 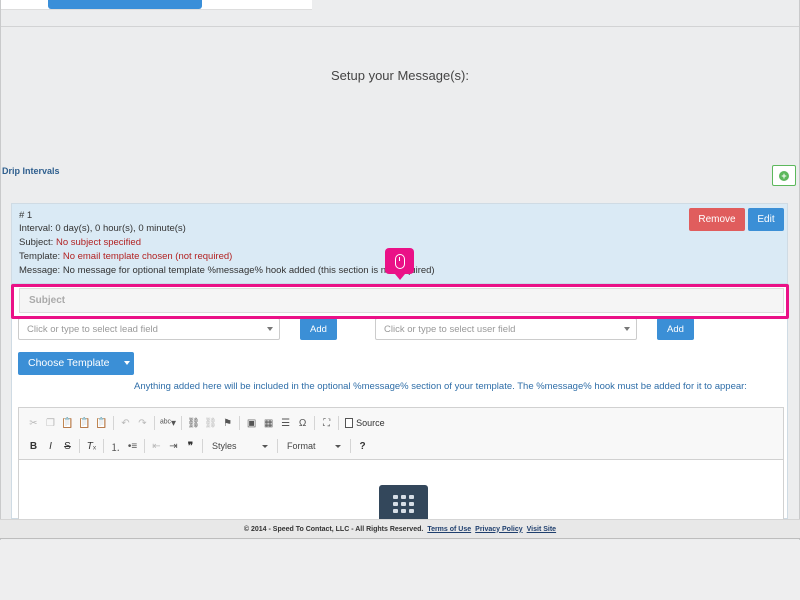 What do you see at coordinates (92, 329) in the screenshot?
I see `lead-field-placeholder: Click or type to select lead field` at bounding box center [92, 329].